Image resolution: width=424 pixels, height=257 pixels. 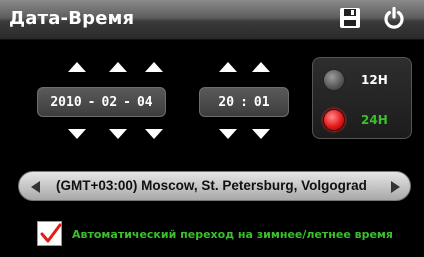 I want to click on label-12h: 12H, so click(x=374, y=80).